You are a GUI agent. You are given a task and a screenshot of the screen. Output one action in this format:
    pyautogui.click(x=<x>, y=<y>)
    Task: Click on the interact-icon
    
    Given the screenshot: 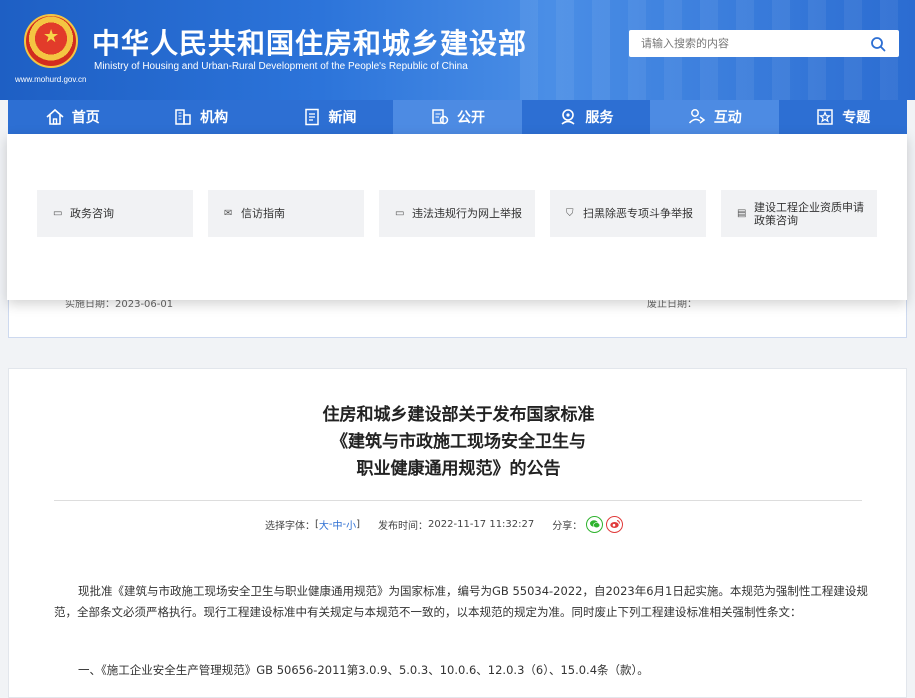 What is the action you would take?
    pyautogui.click(x=697, y=116)
    